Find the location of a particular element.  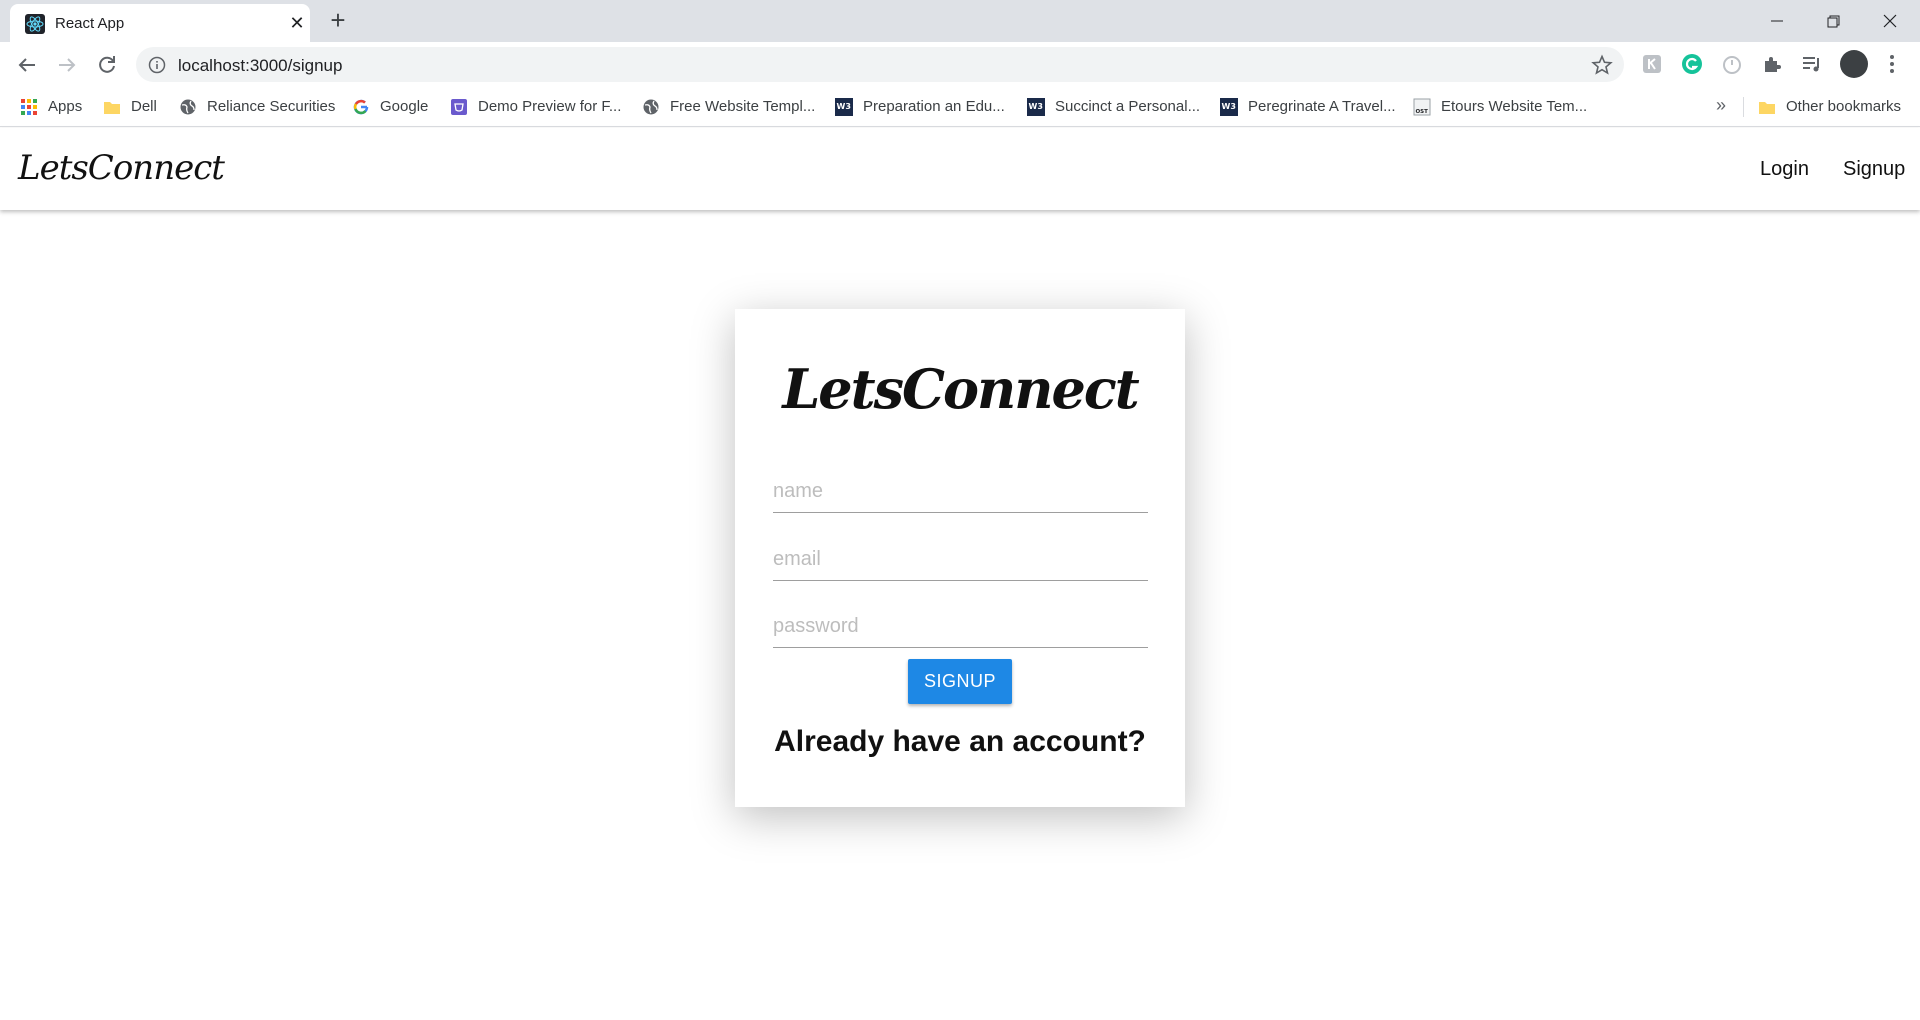

profile-avatar is located at coordinates (1854, 64).